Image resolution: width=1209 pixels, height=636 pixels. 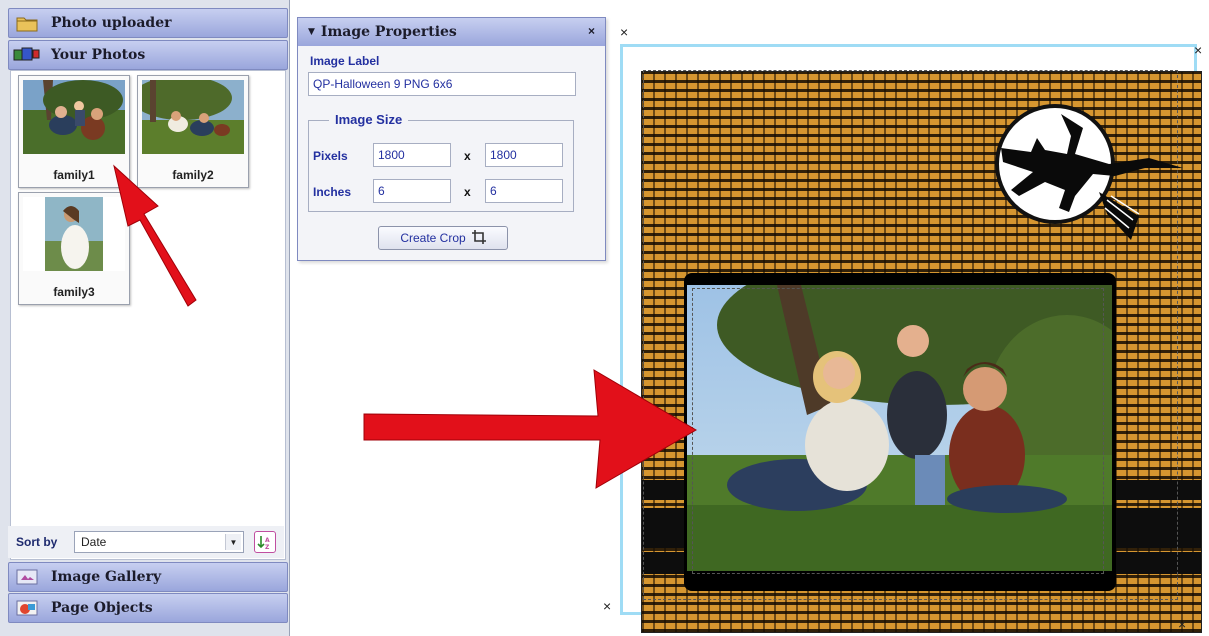 I want to click on create-crop-button: Create Crop, so click(x=443, y=238).